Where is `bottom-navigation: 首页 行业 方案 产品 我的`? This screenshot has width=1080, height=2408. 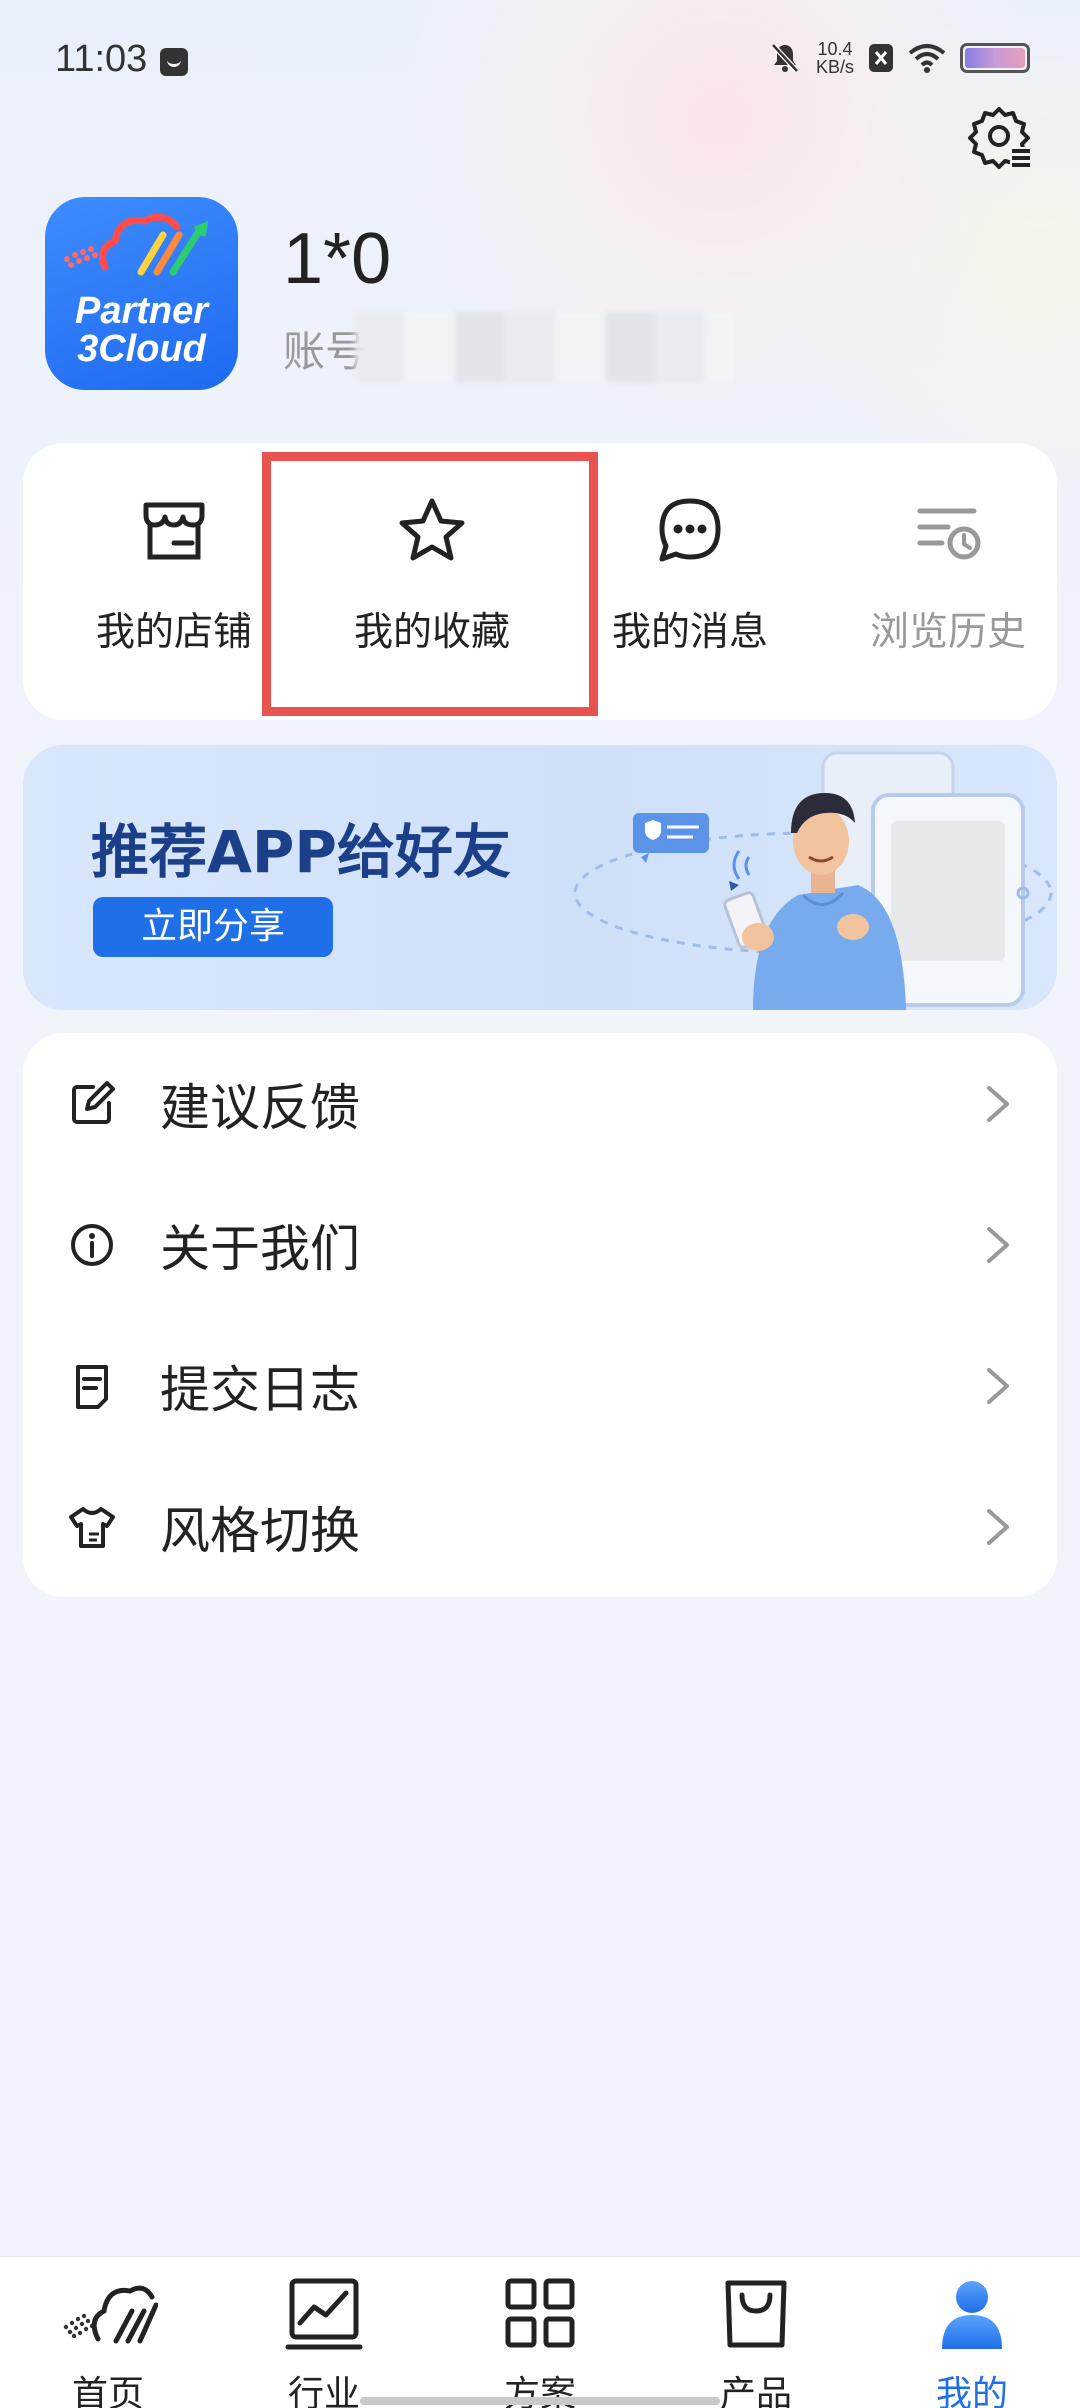
bottom-navigation: 首页 行业 方案 产品 我的 is located at coordinates (540, 2332).